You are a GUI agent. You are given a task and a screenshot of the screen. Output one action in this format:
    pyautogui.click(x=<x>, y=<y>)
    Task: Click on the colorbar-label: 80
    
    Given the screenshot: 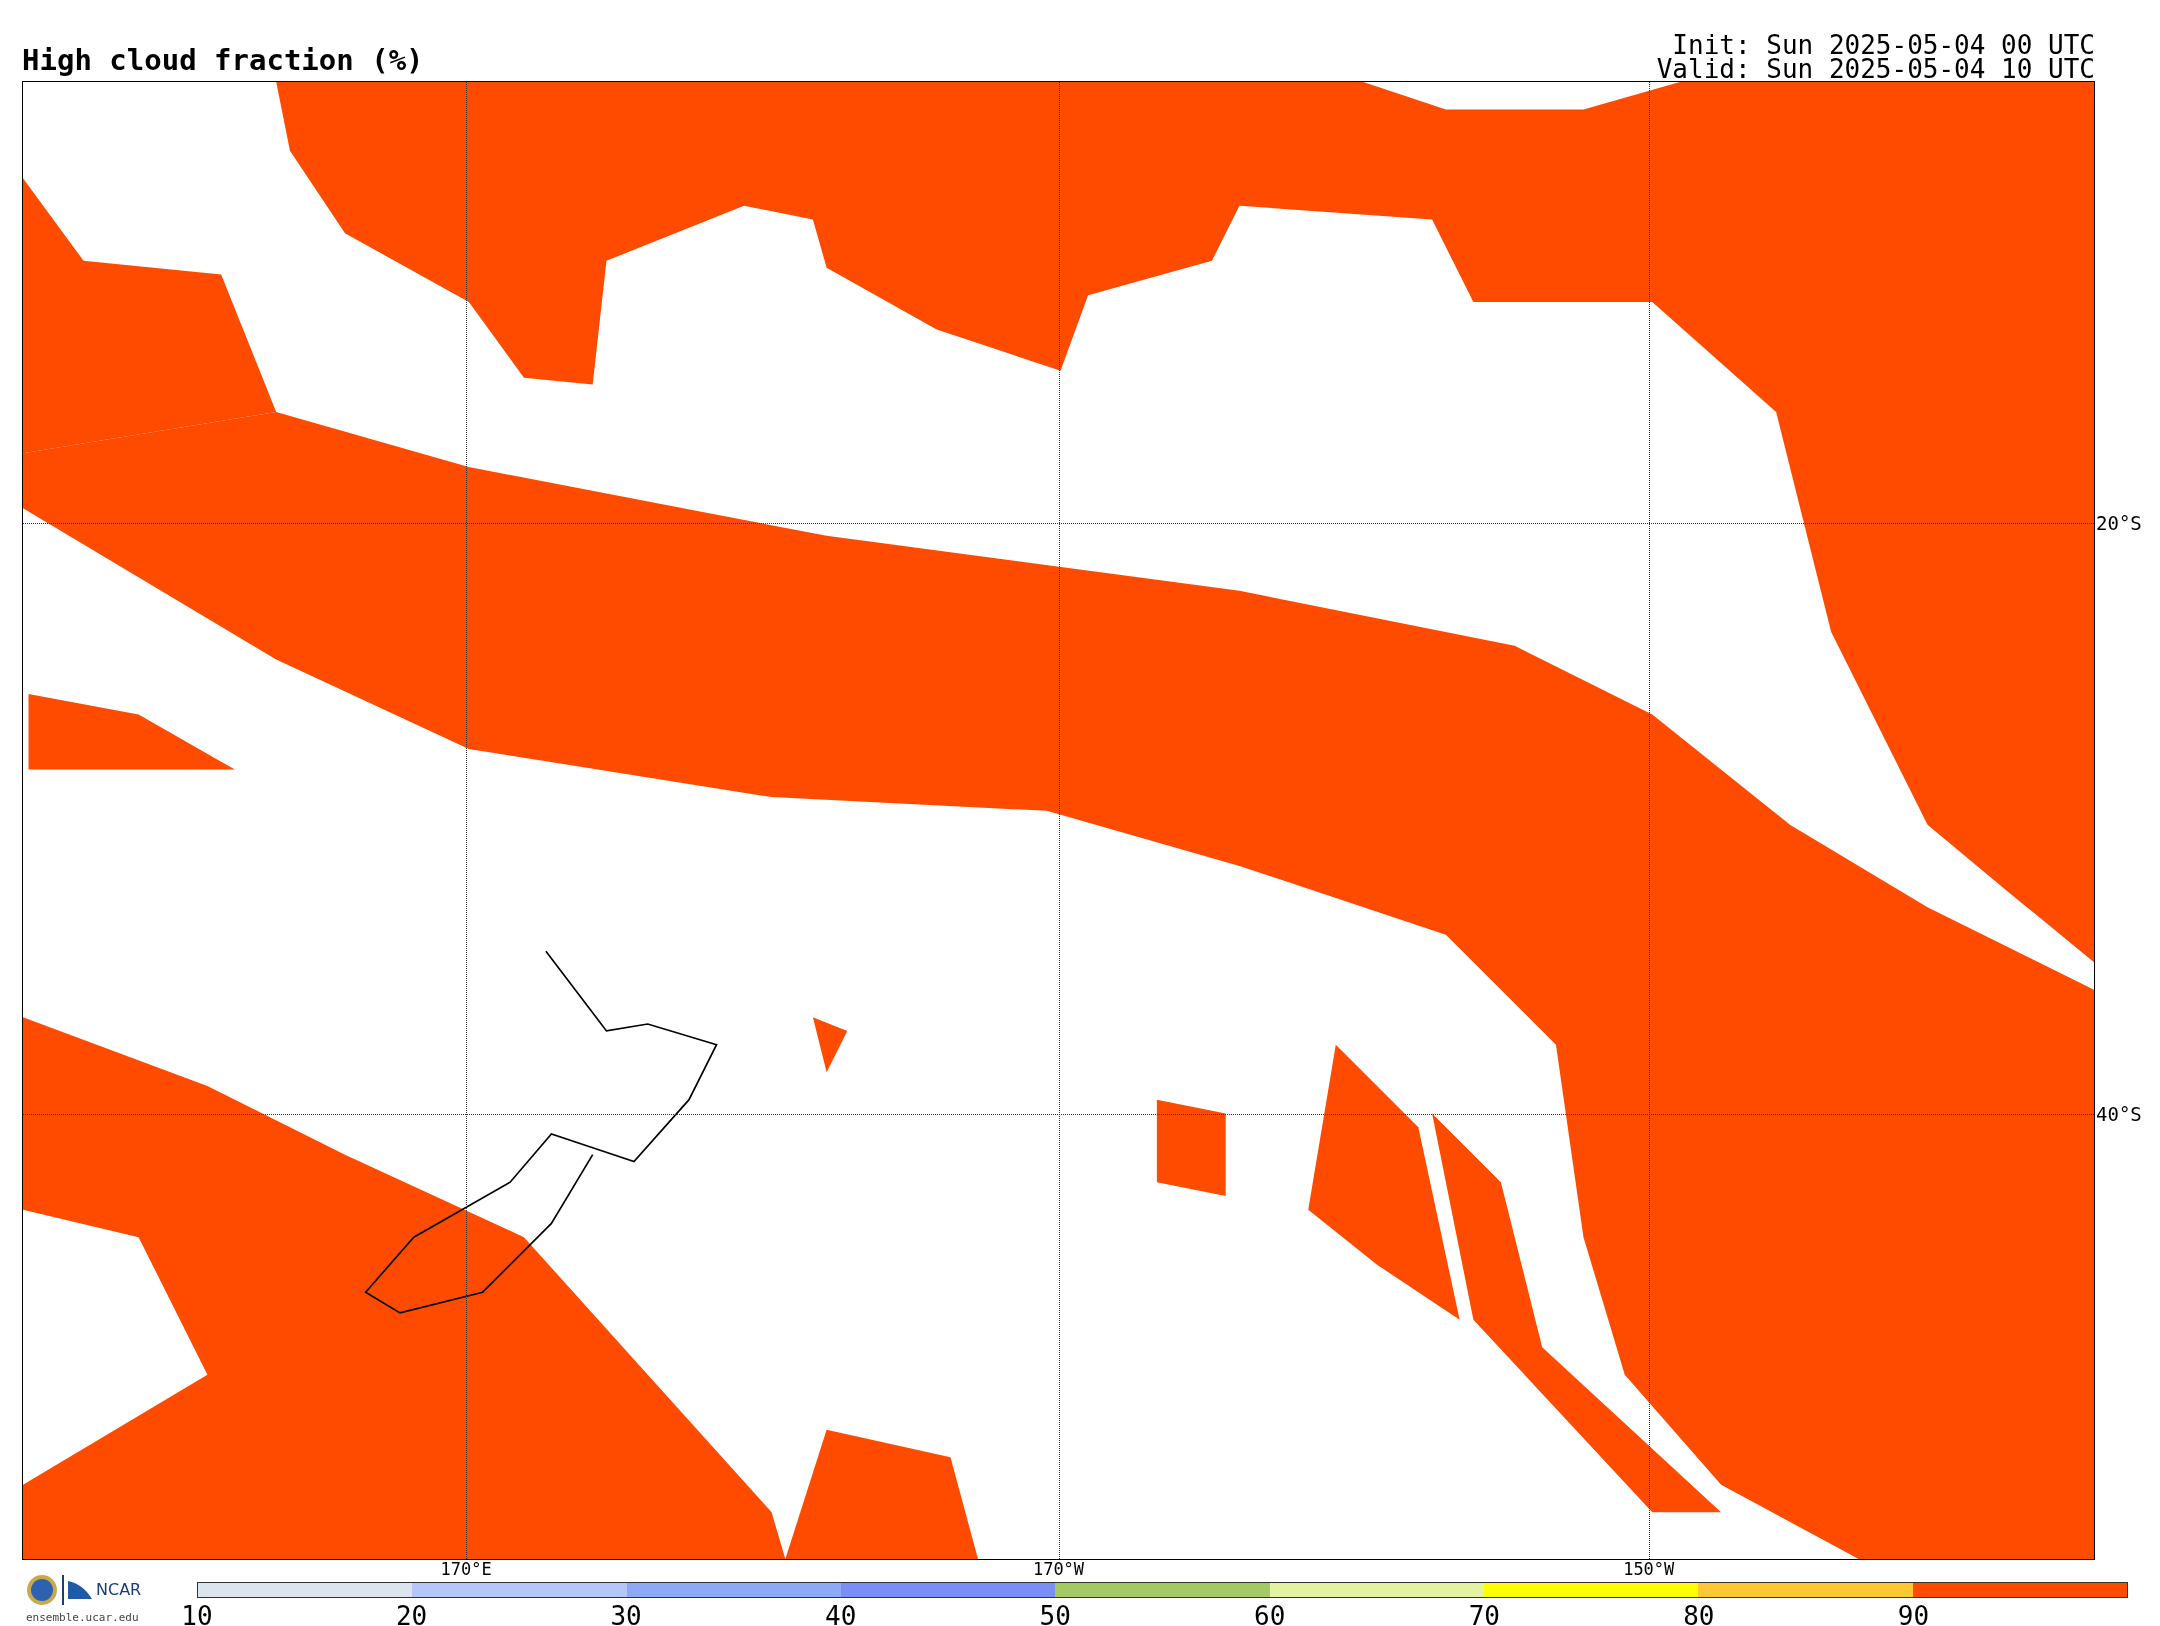 What is the action you would take?
    pyautogui.click(x=1699, y=1614)
    